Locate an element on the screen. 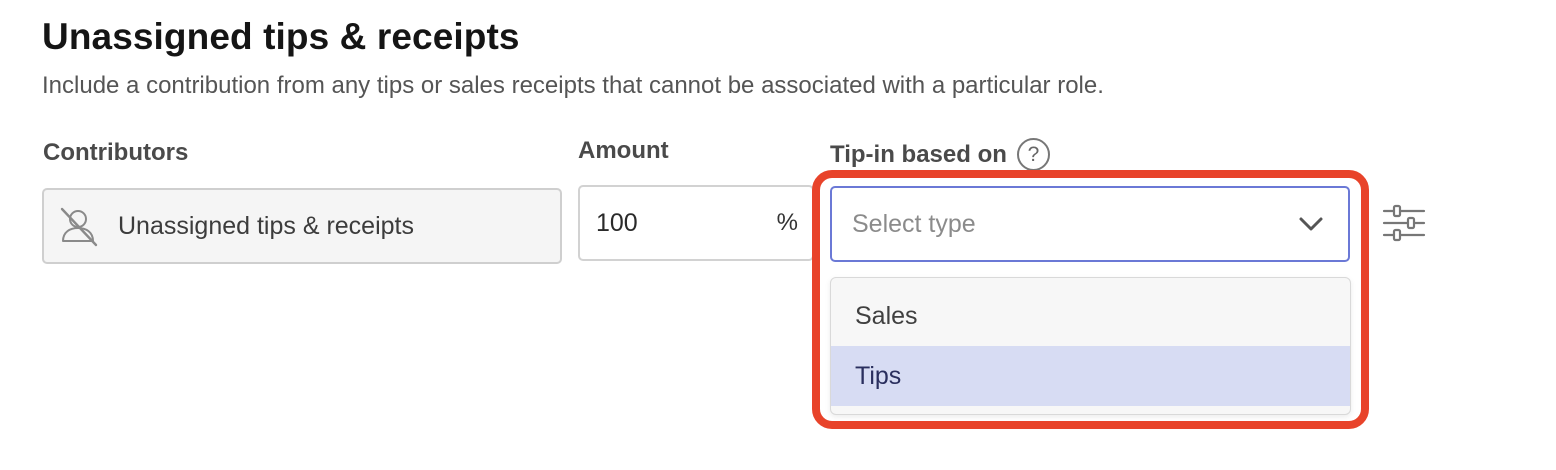 The height and width of the screenshot is (470, 1556). user-slash-icon is located at coordinates (79, 227).